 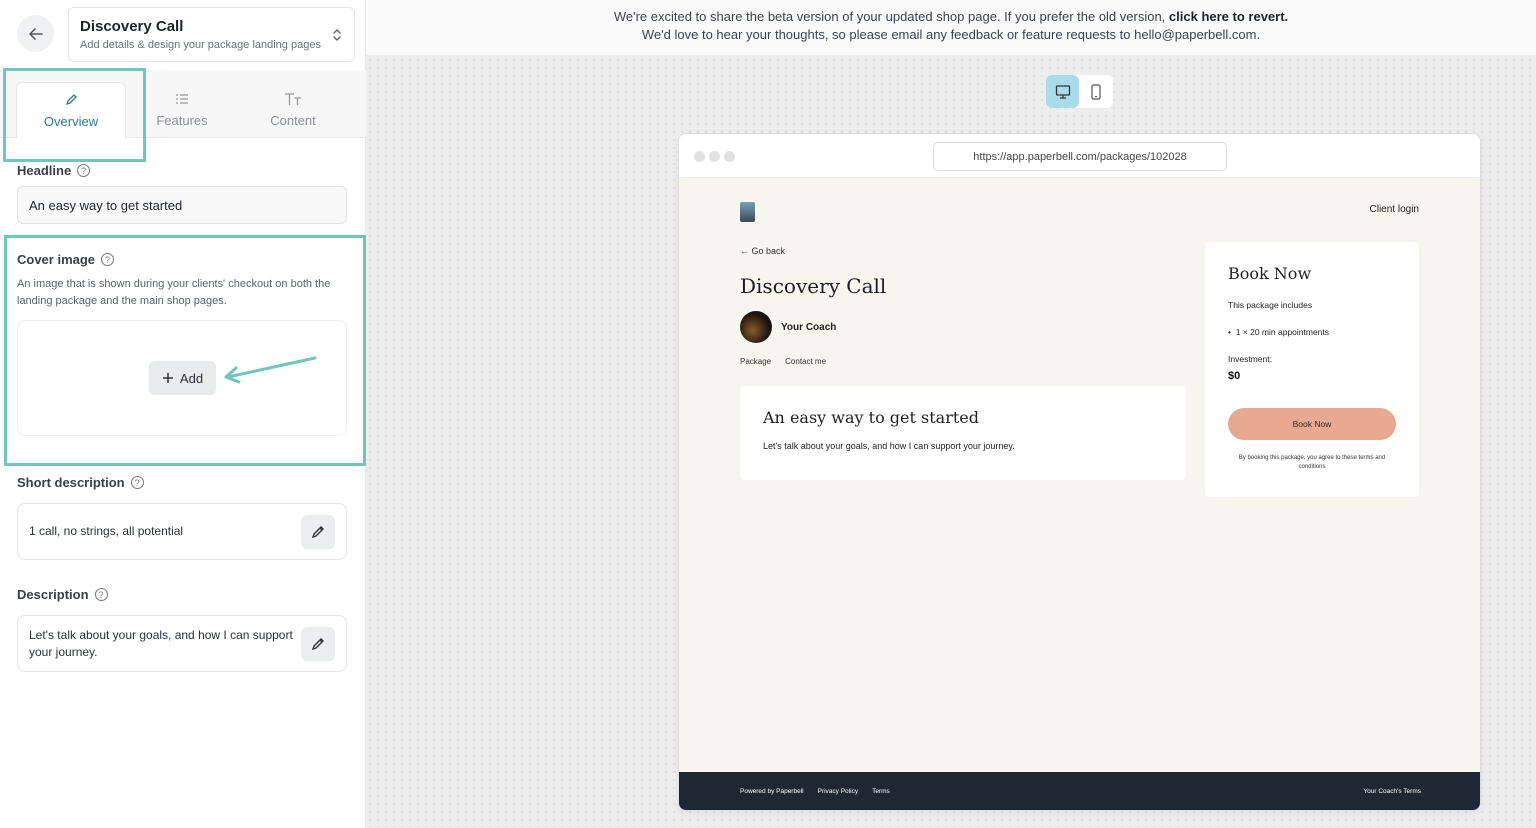 What do you see at coordinates (293, 110) in the screenshot?
I see `tab-content: Content` at bounding box center [293, 110].